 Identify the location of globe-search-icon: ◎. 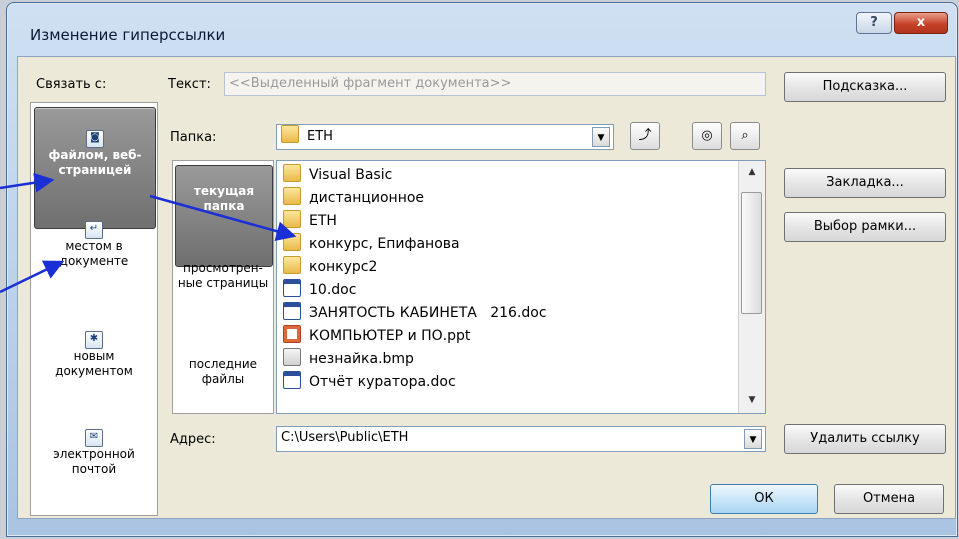
(707, 135).